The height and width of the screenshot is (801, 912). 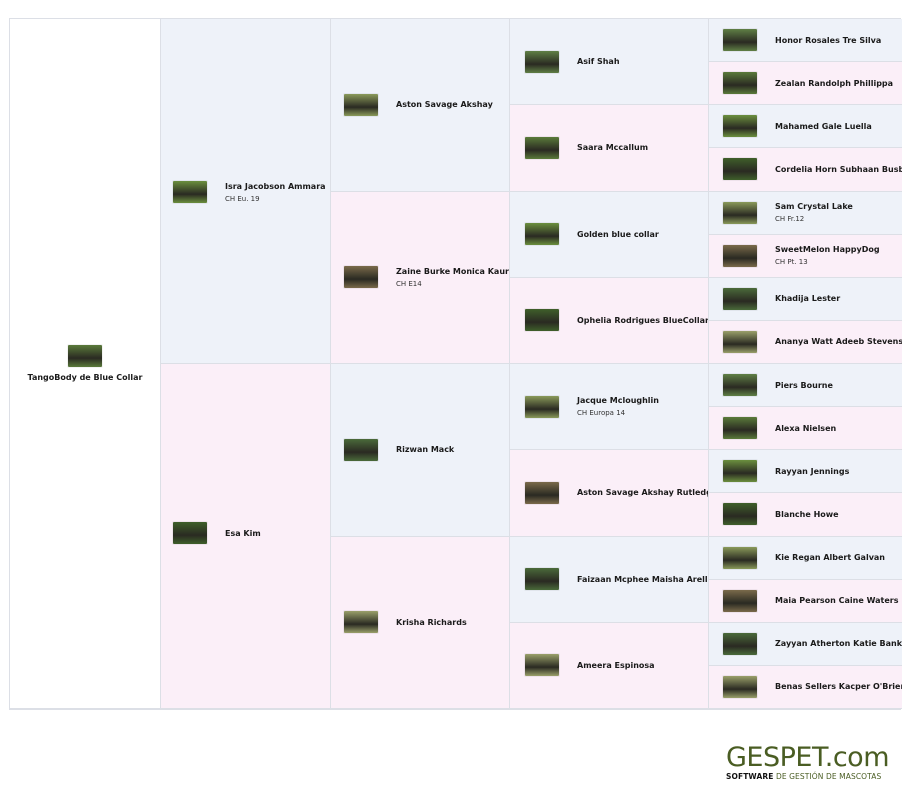 I want to click on dog-name: Alexa Nielsen, so click(x=805, y=428).